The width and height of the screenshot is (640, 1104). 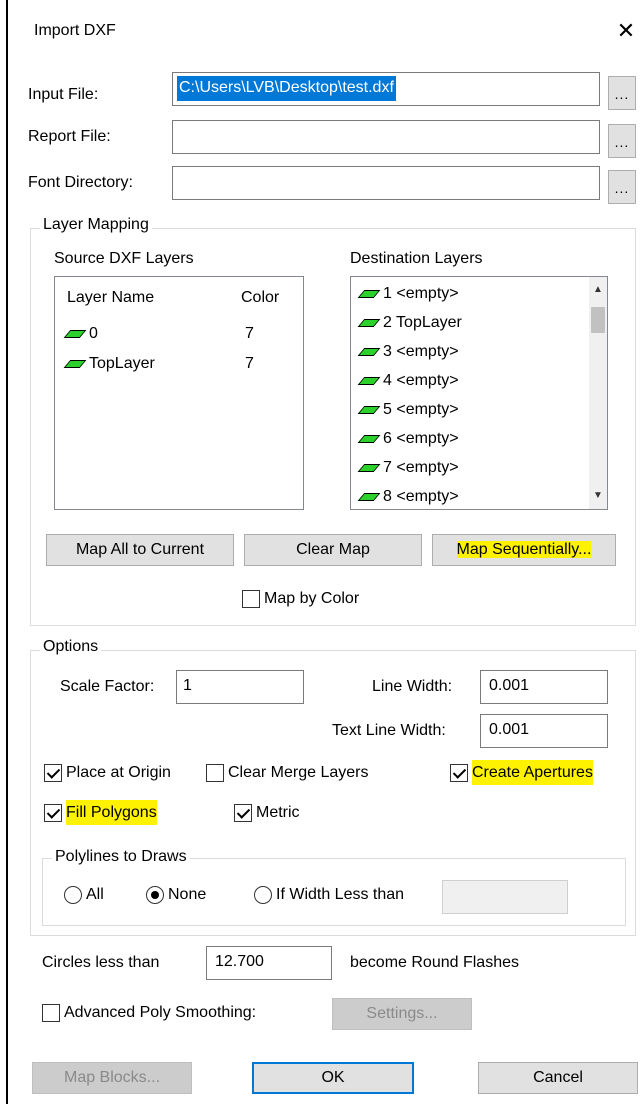 I want to click on clear-merge-layers-option: Clear Merge Layers, so click(x=287, y=773).